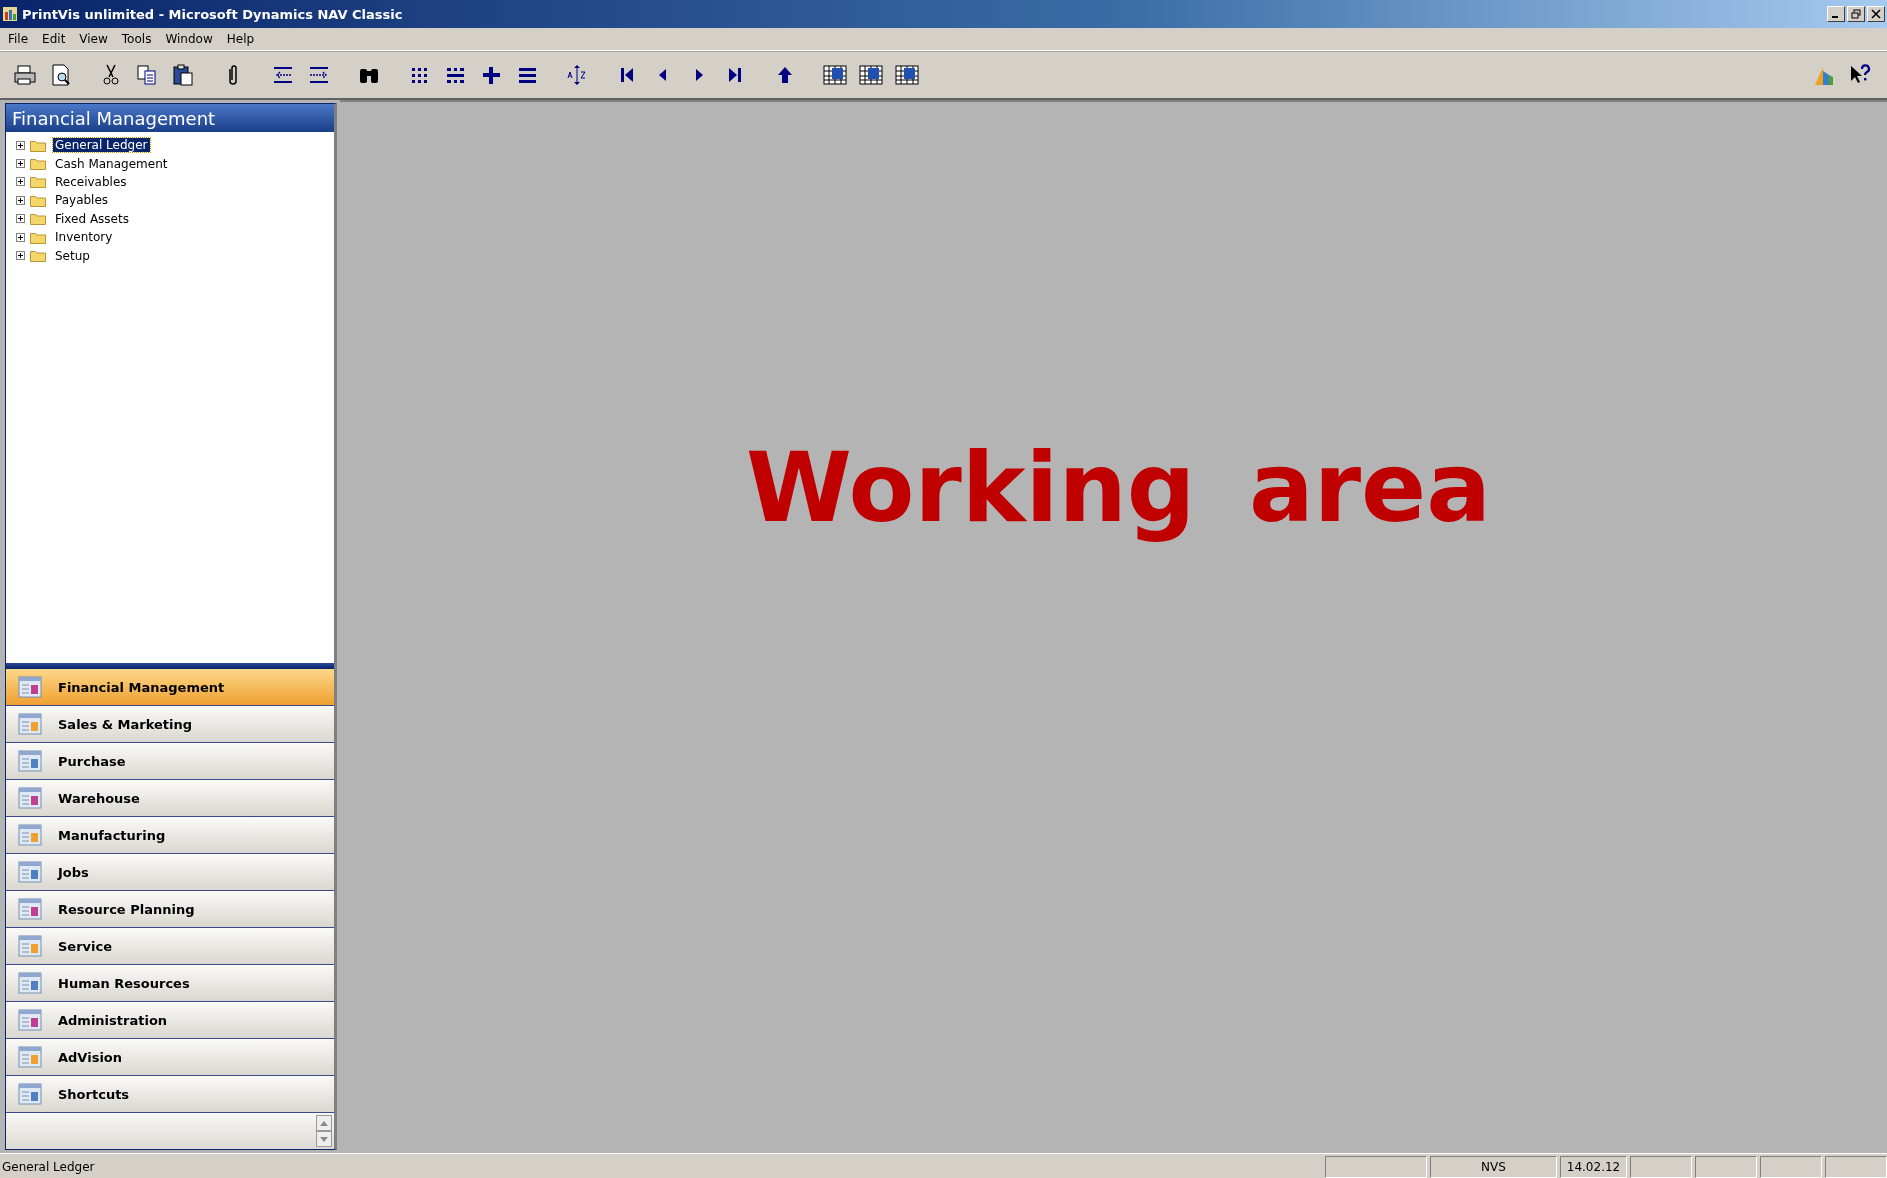 Image resolution: width=1887 pixels, height=1178 pixels. What do you see at coordinates (72, 255) in the screenshot?
I see `tree-item: Setup` at bounding box center [72, 255].